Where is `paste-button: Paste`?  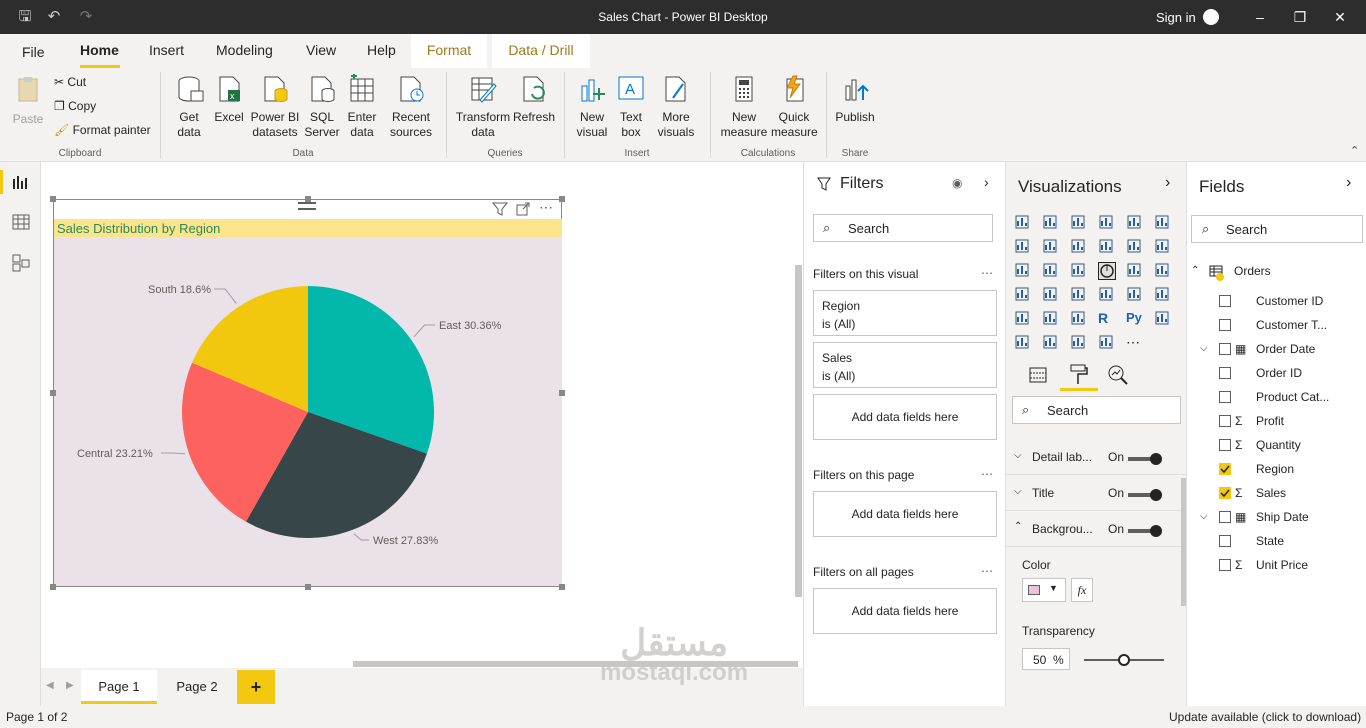
paste-button: Paste is located at coordinates (28, 100).